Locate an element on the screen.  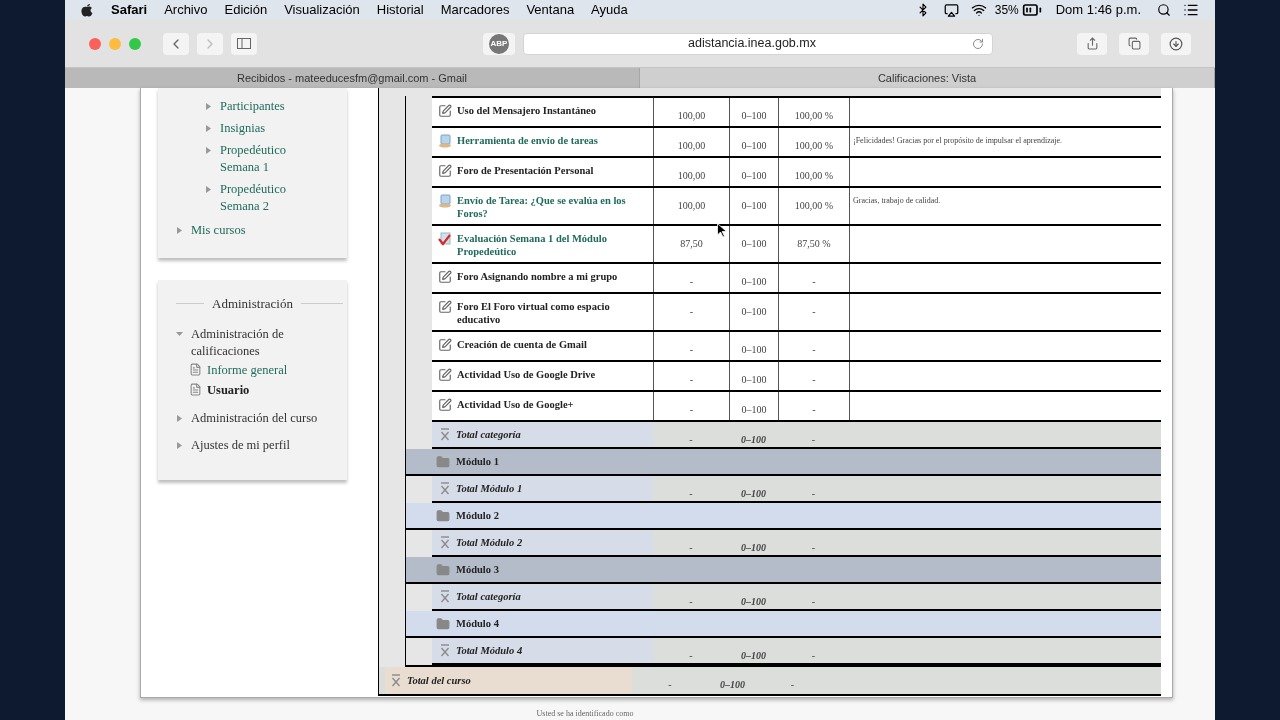
administration-link: Administración de calificaciones is located at coordinates (256, 342).